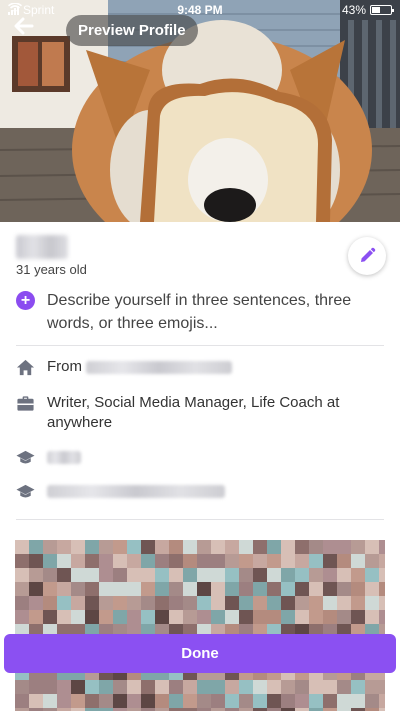 The width and height of the screenshot is (400, 711). Describe the element at coordinates (201, 367) in the screenshot. I see `hometown-row: From` at that location.